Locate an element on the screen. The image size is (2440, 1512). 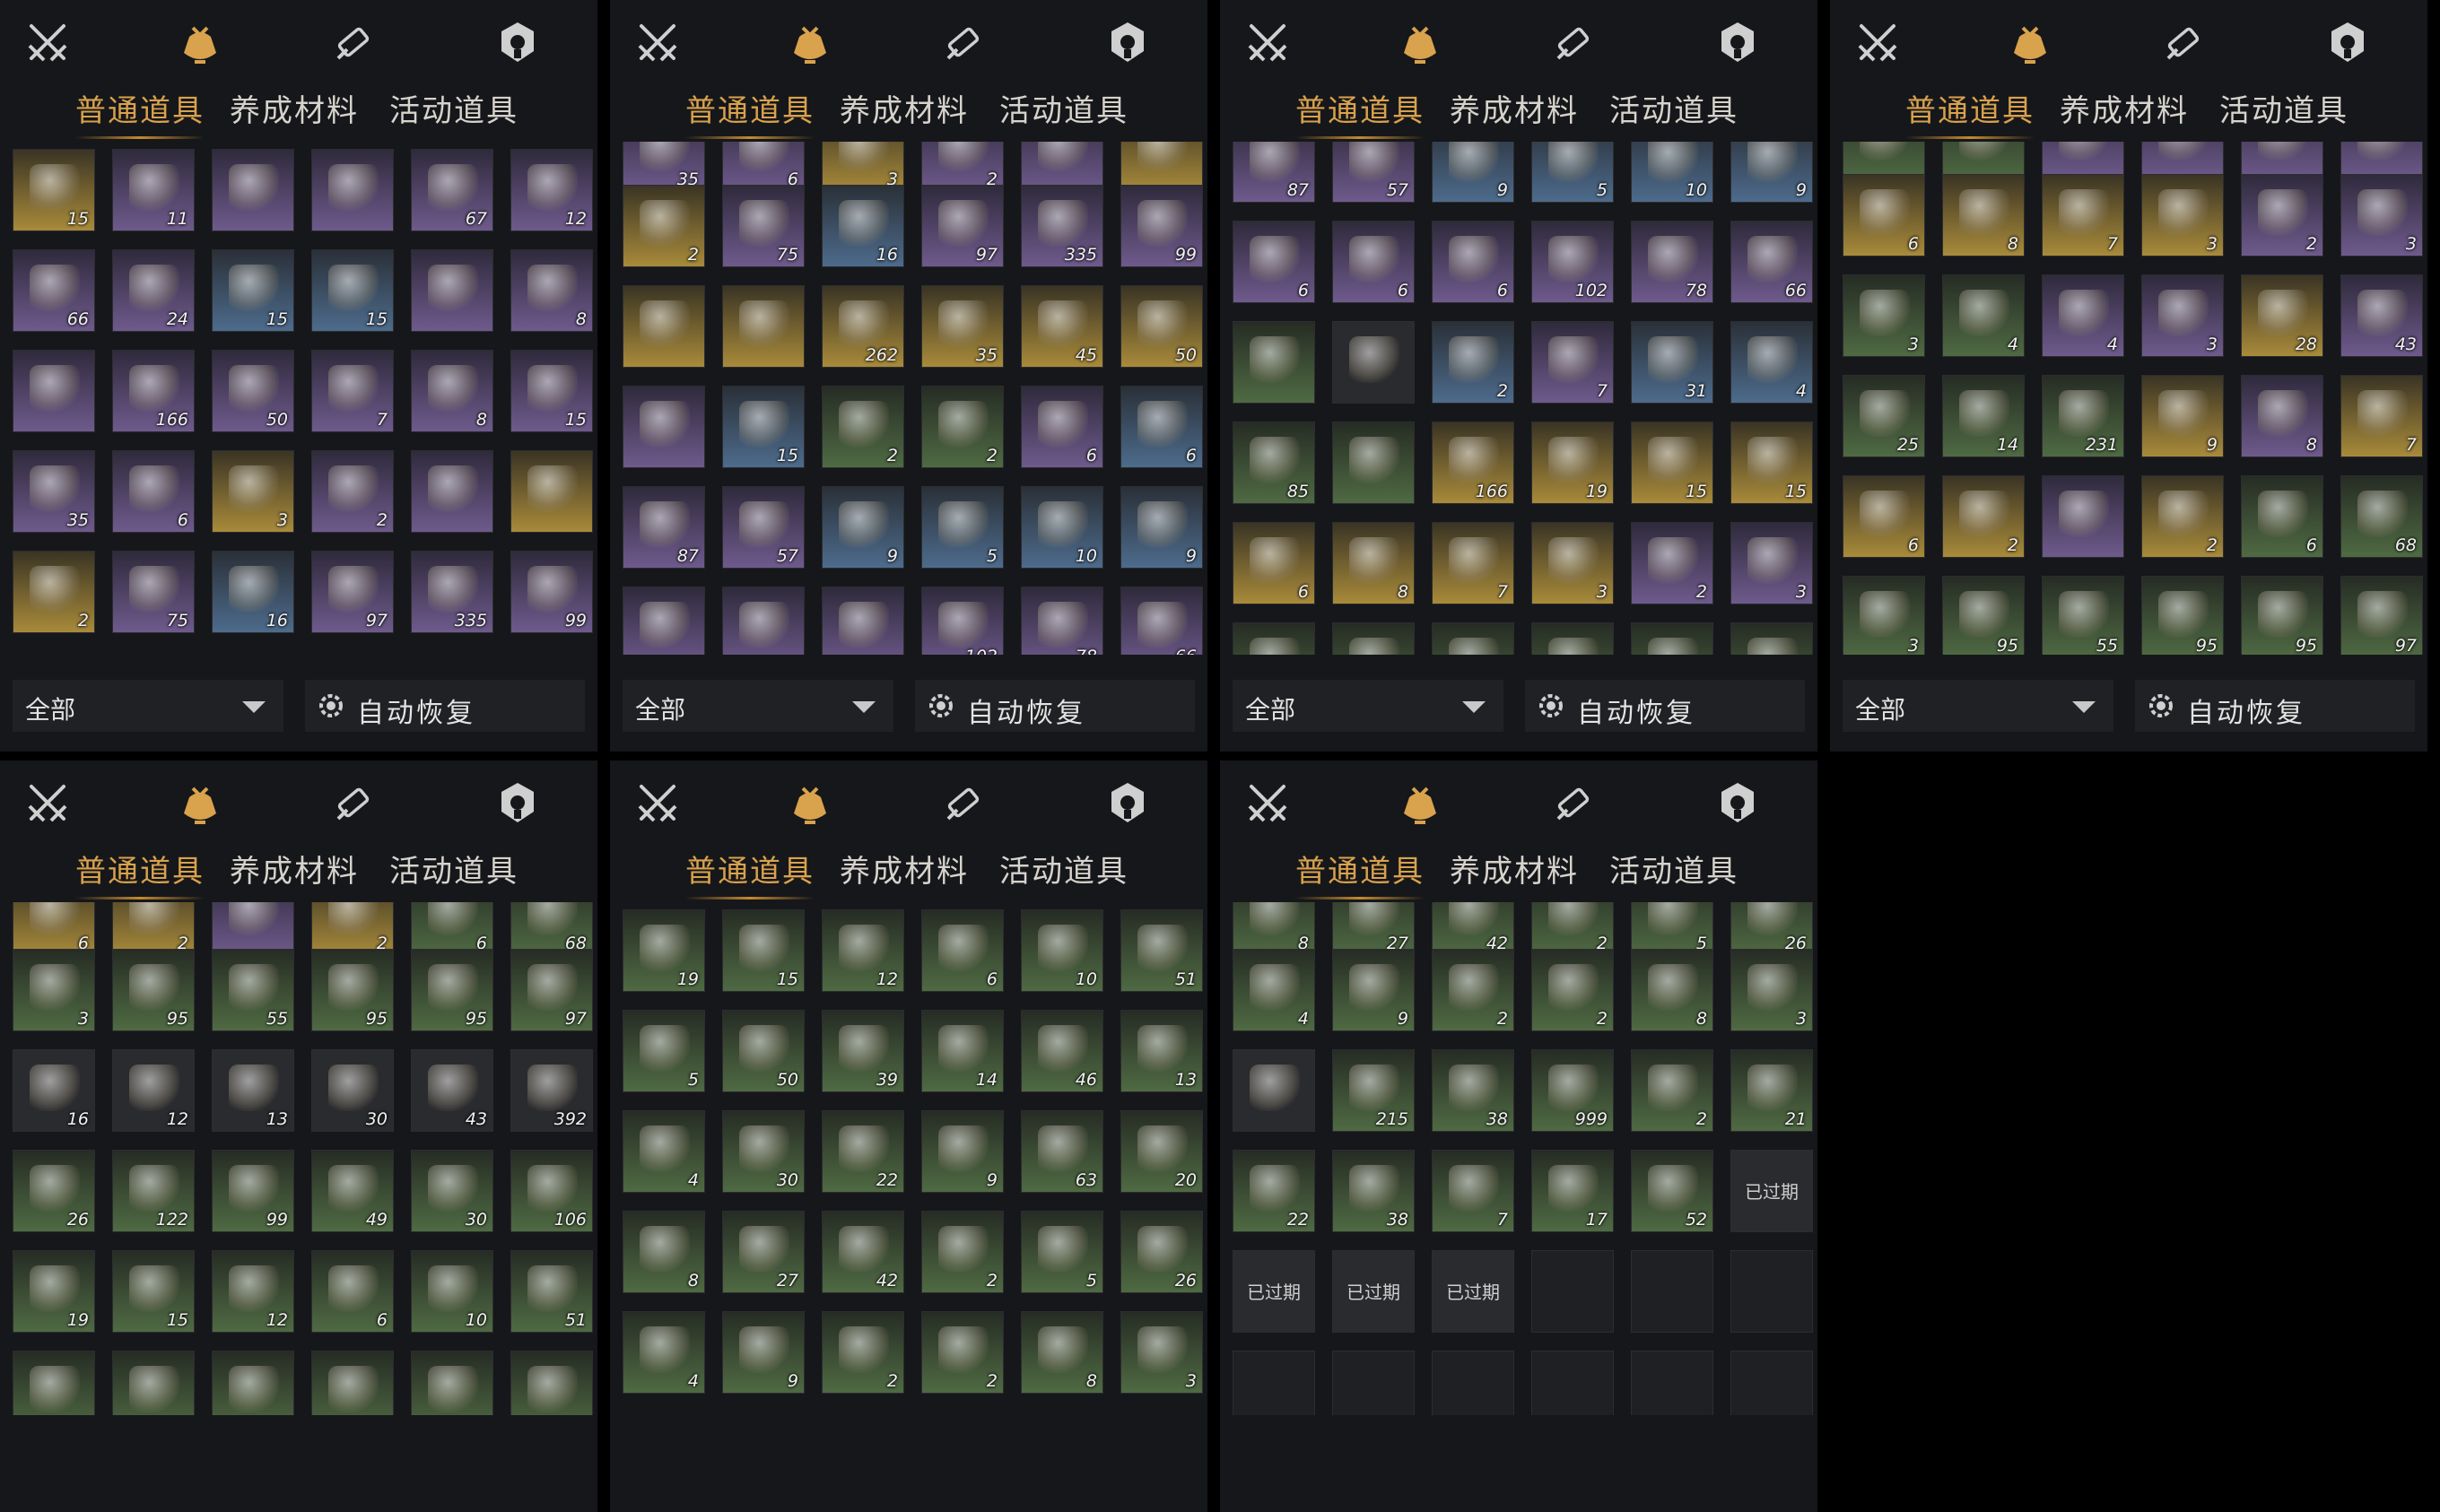
item-slot: 97 is located at coordinates (352, 592).